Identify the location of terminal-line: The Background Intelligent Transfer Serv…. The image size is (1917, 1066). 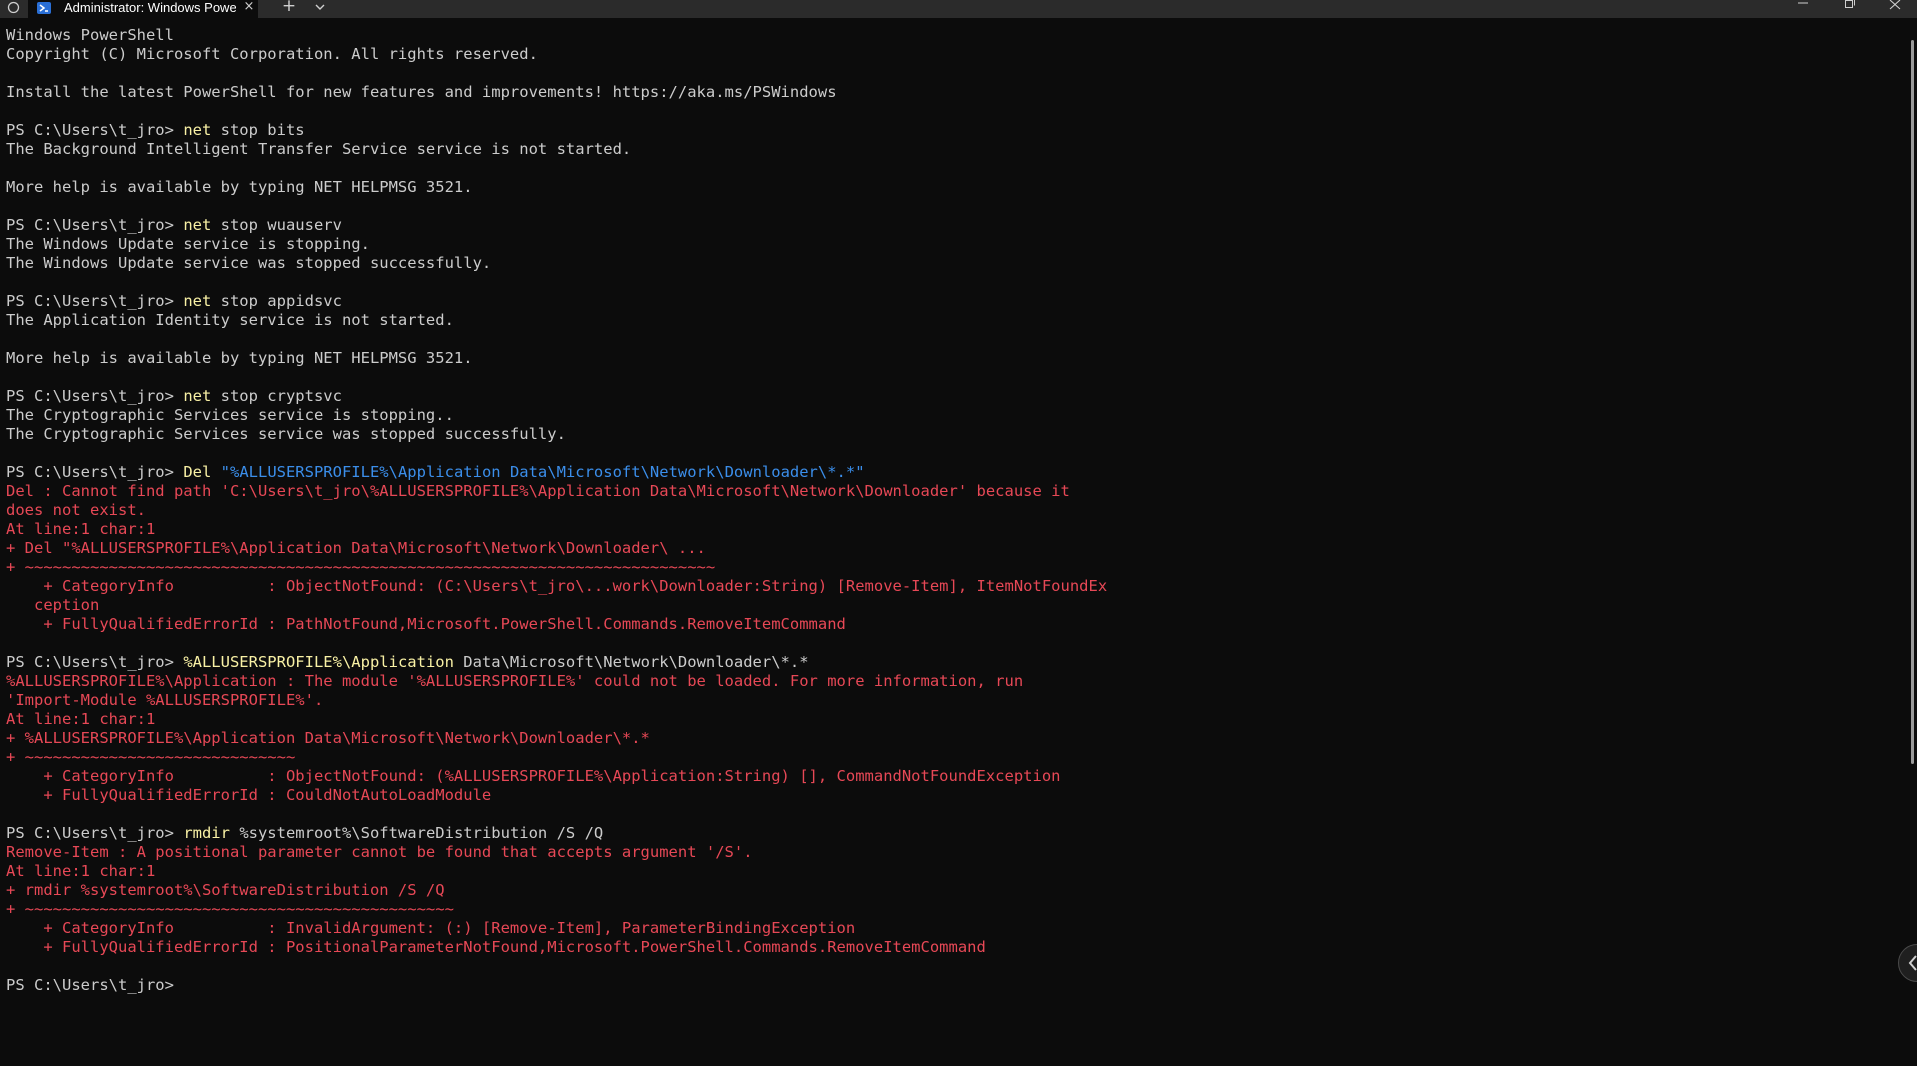
(556, 149).